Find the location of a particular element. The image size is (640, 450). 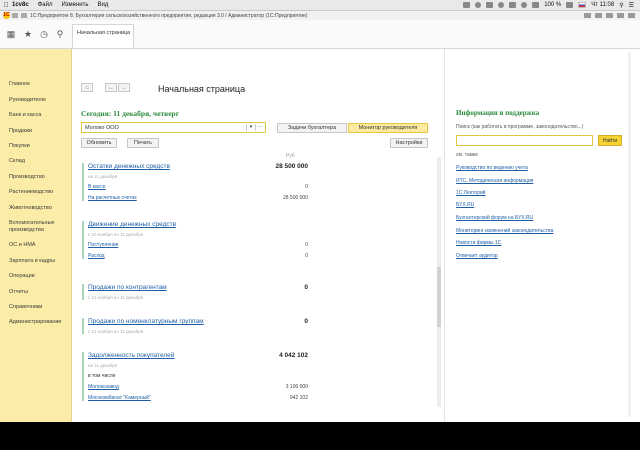

main-scrollbar is located at coordinates (439, 282).